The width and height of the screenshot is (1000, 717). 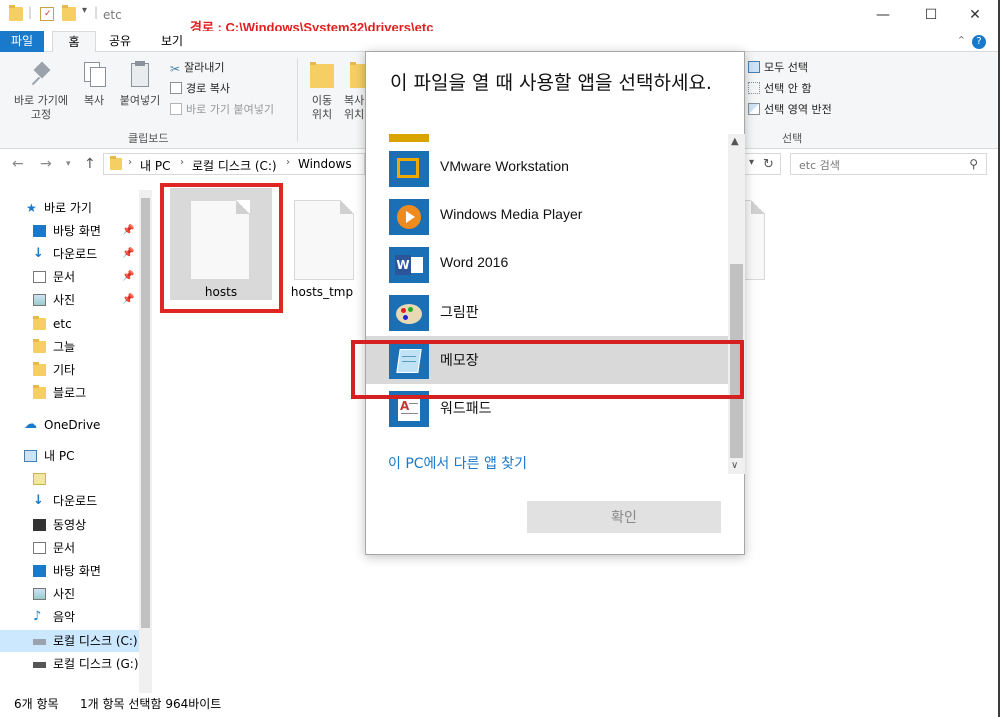 I want to click on app-name: 워드패드, so click(x=466, y=408).